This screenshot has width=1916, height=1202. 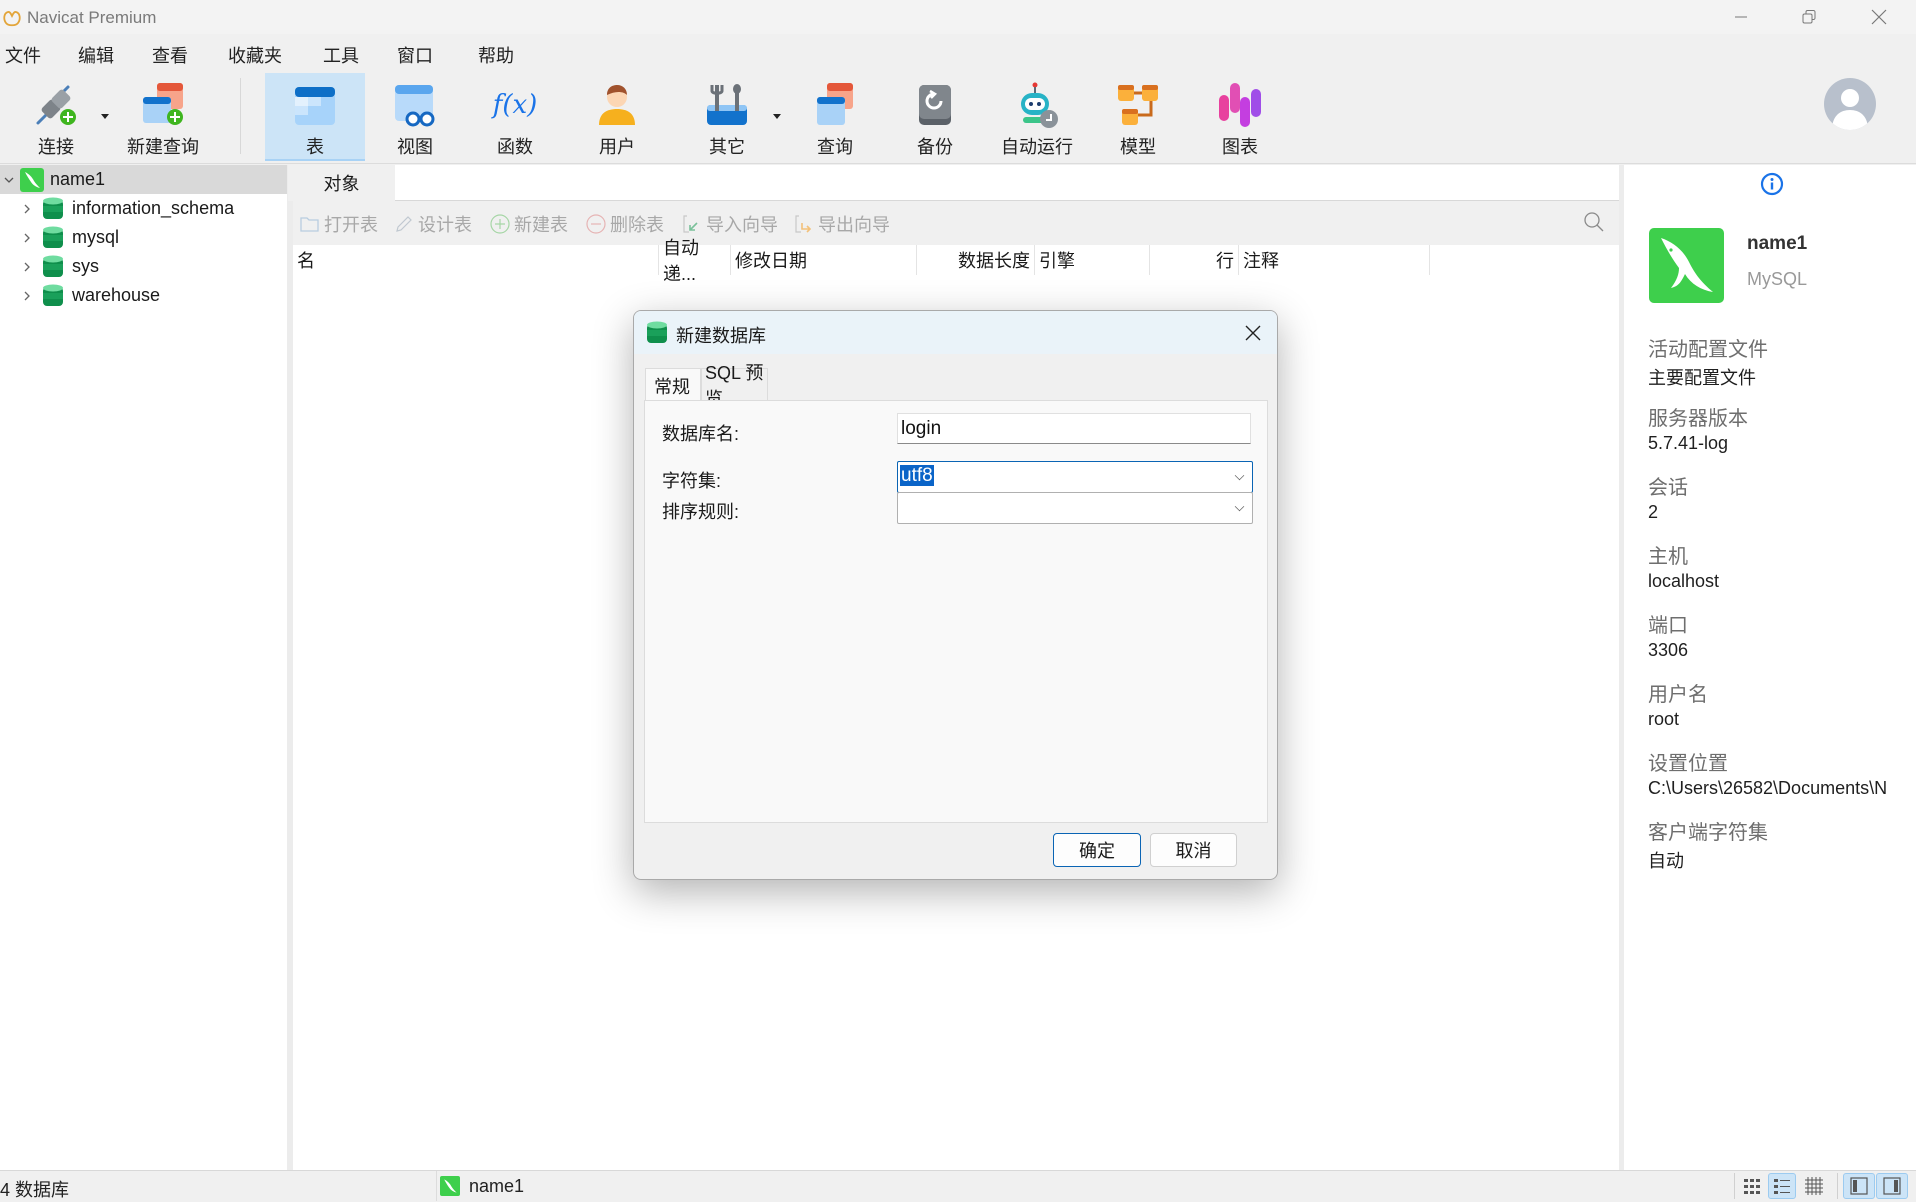 I want to click on tree-database-item: warehouse, so click(x=143, y=295).